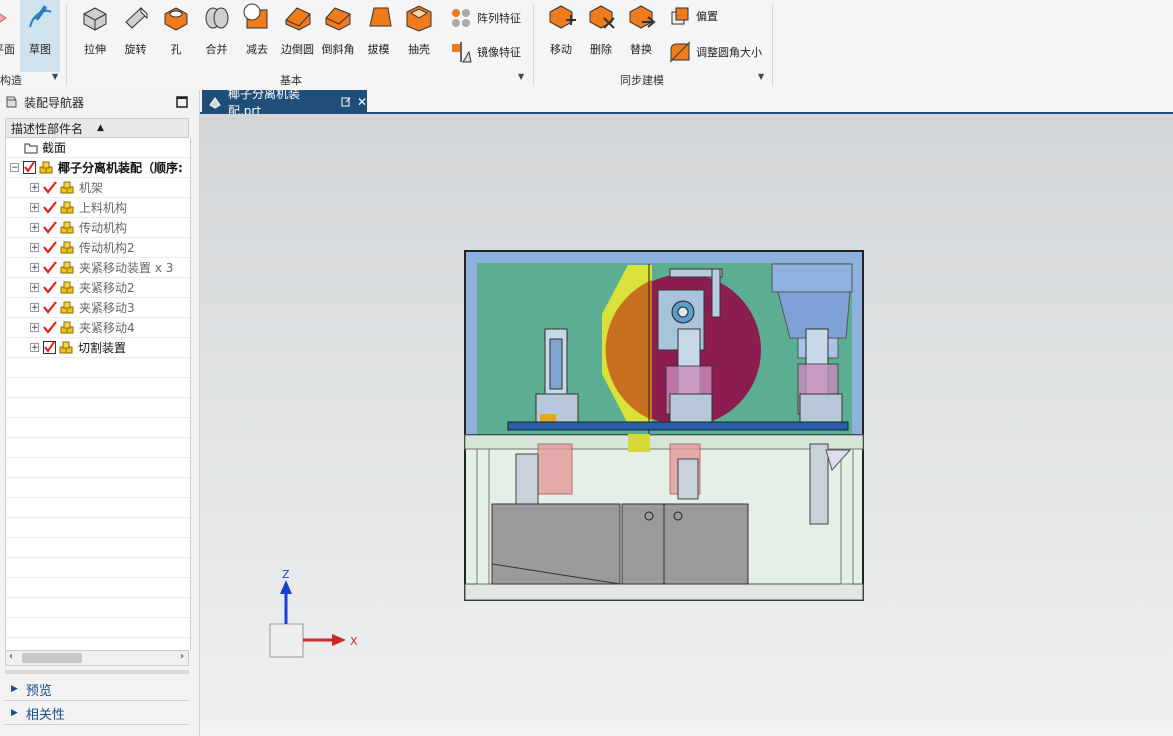  What do you see at coordinates (98, 328) in the screenshot?
I see `tree-node: + 夹紧移动4` at bounding box center [98, 328].